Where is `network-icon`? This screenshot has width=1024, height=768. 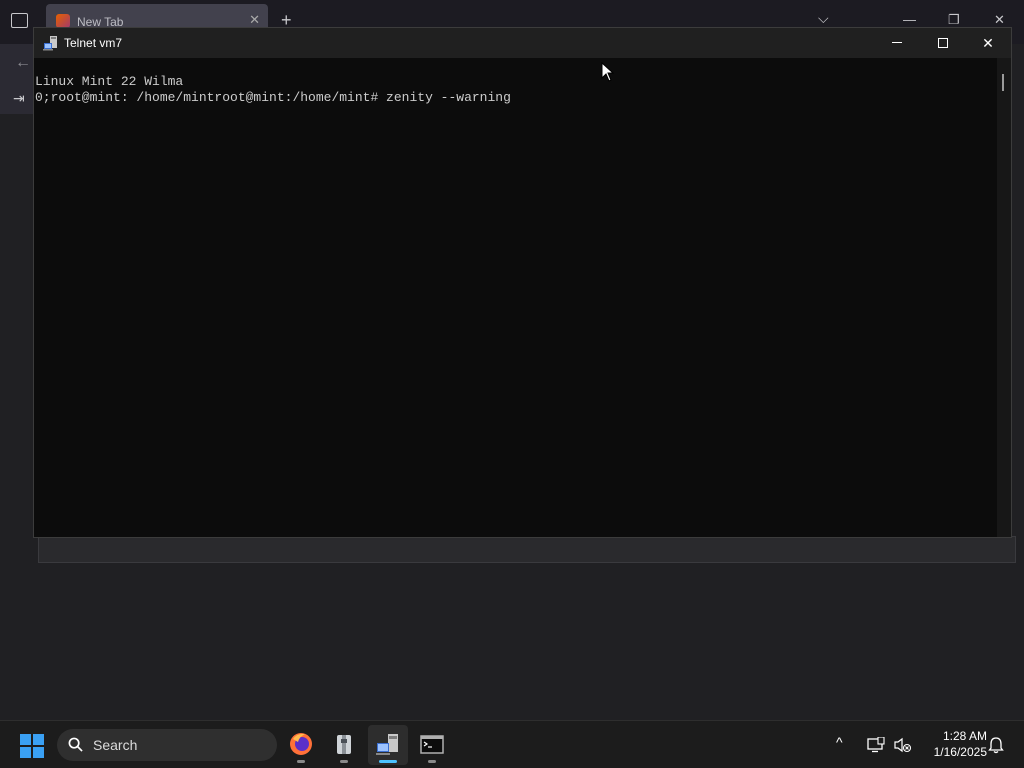 network-icon is located at coordinates (876, 745).